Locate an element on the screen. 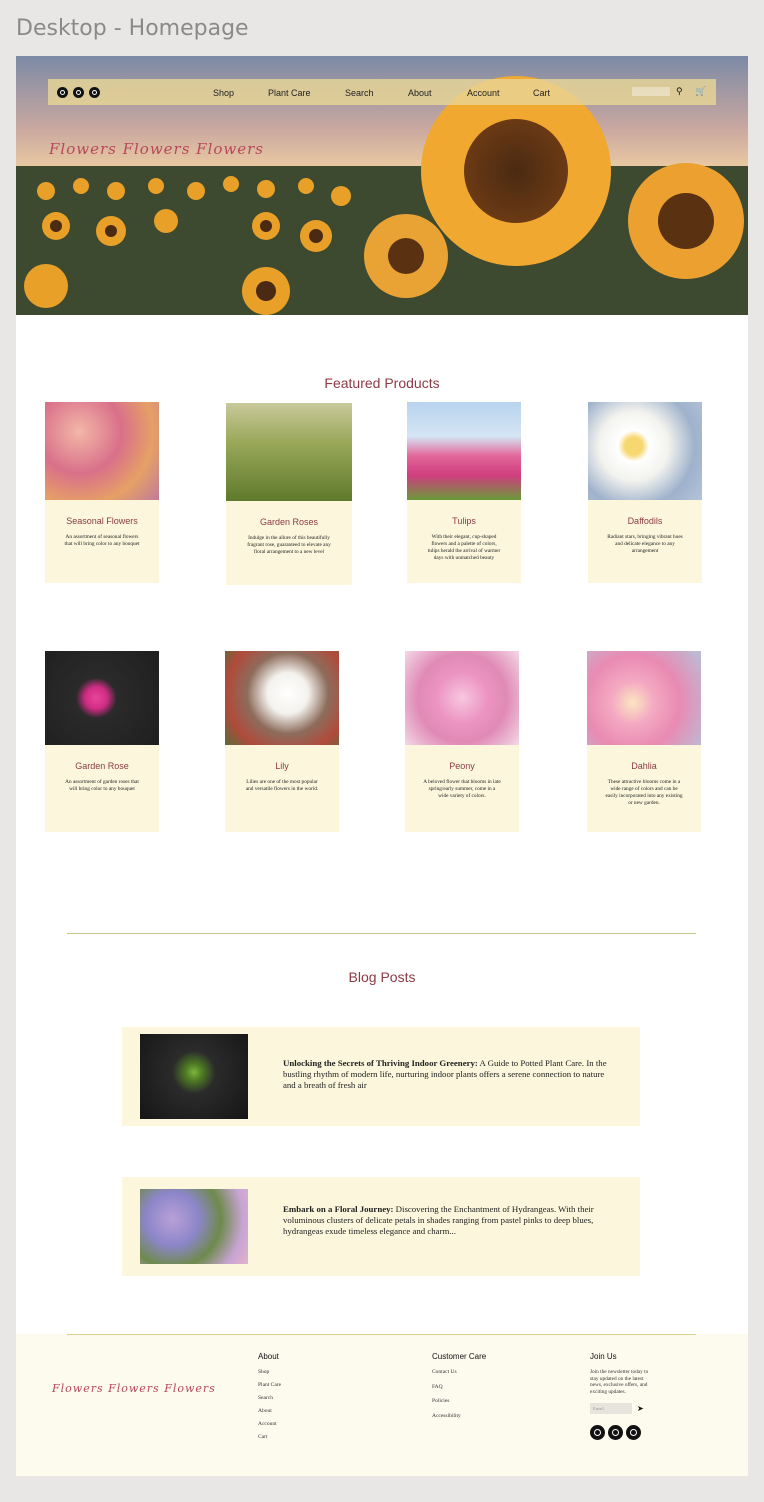 This screenshot has height=1502, width=764. footer-link: FAQ is located at coordinates (459, 1391).